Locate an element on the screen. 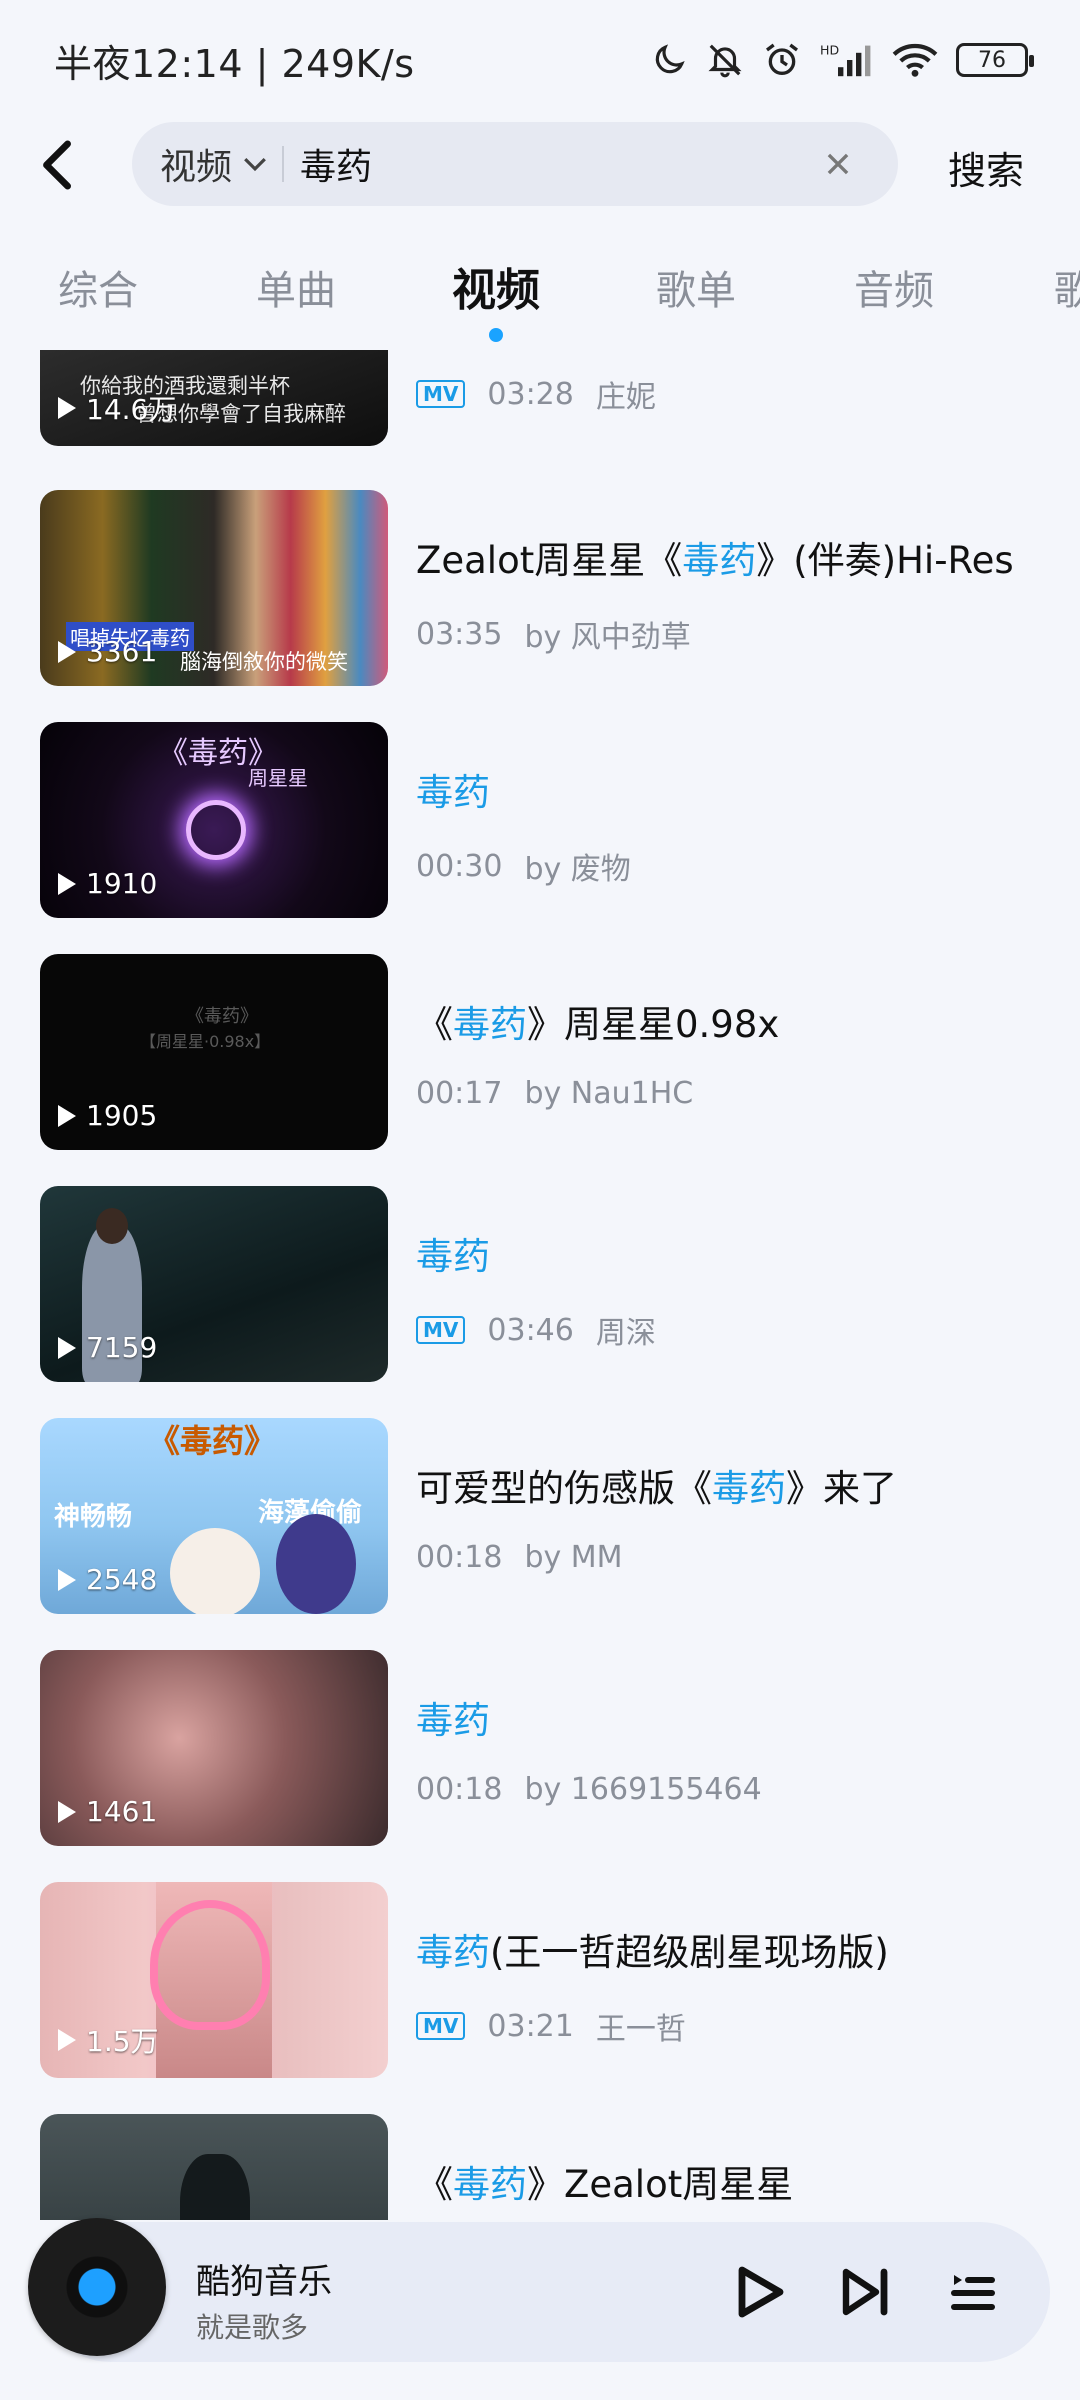 This screenshot has width=1080, height=2400. tab-all: 综合 is located at coordinates (98, 287).